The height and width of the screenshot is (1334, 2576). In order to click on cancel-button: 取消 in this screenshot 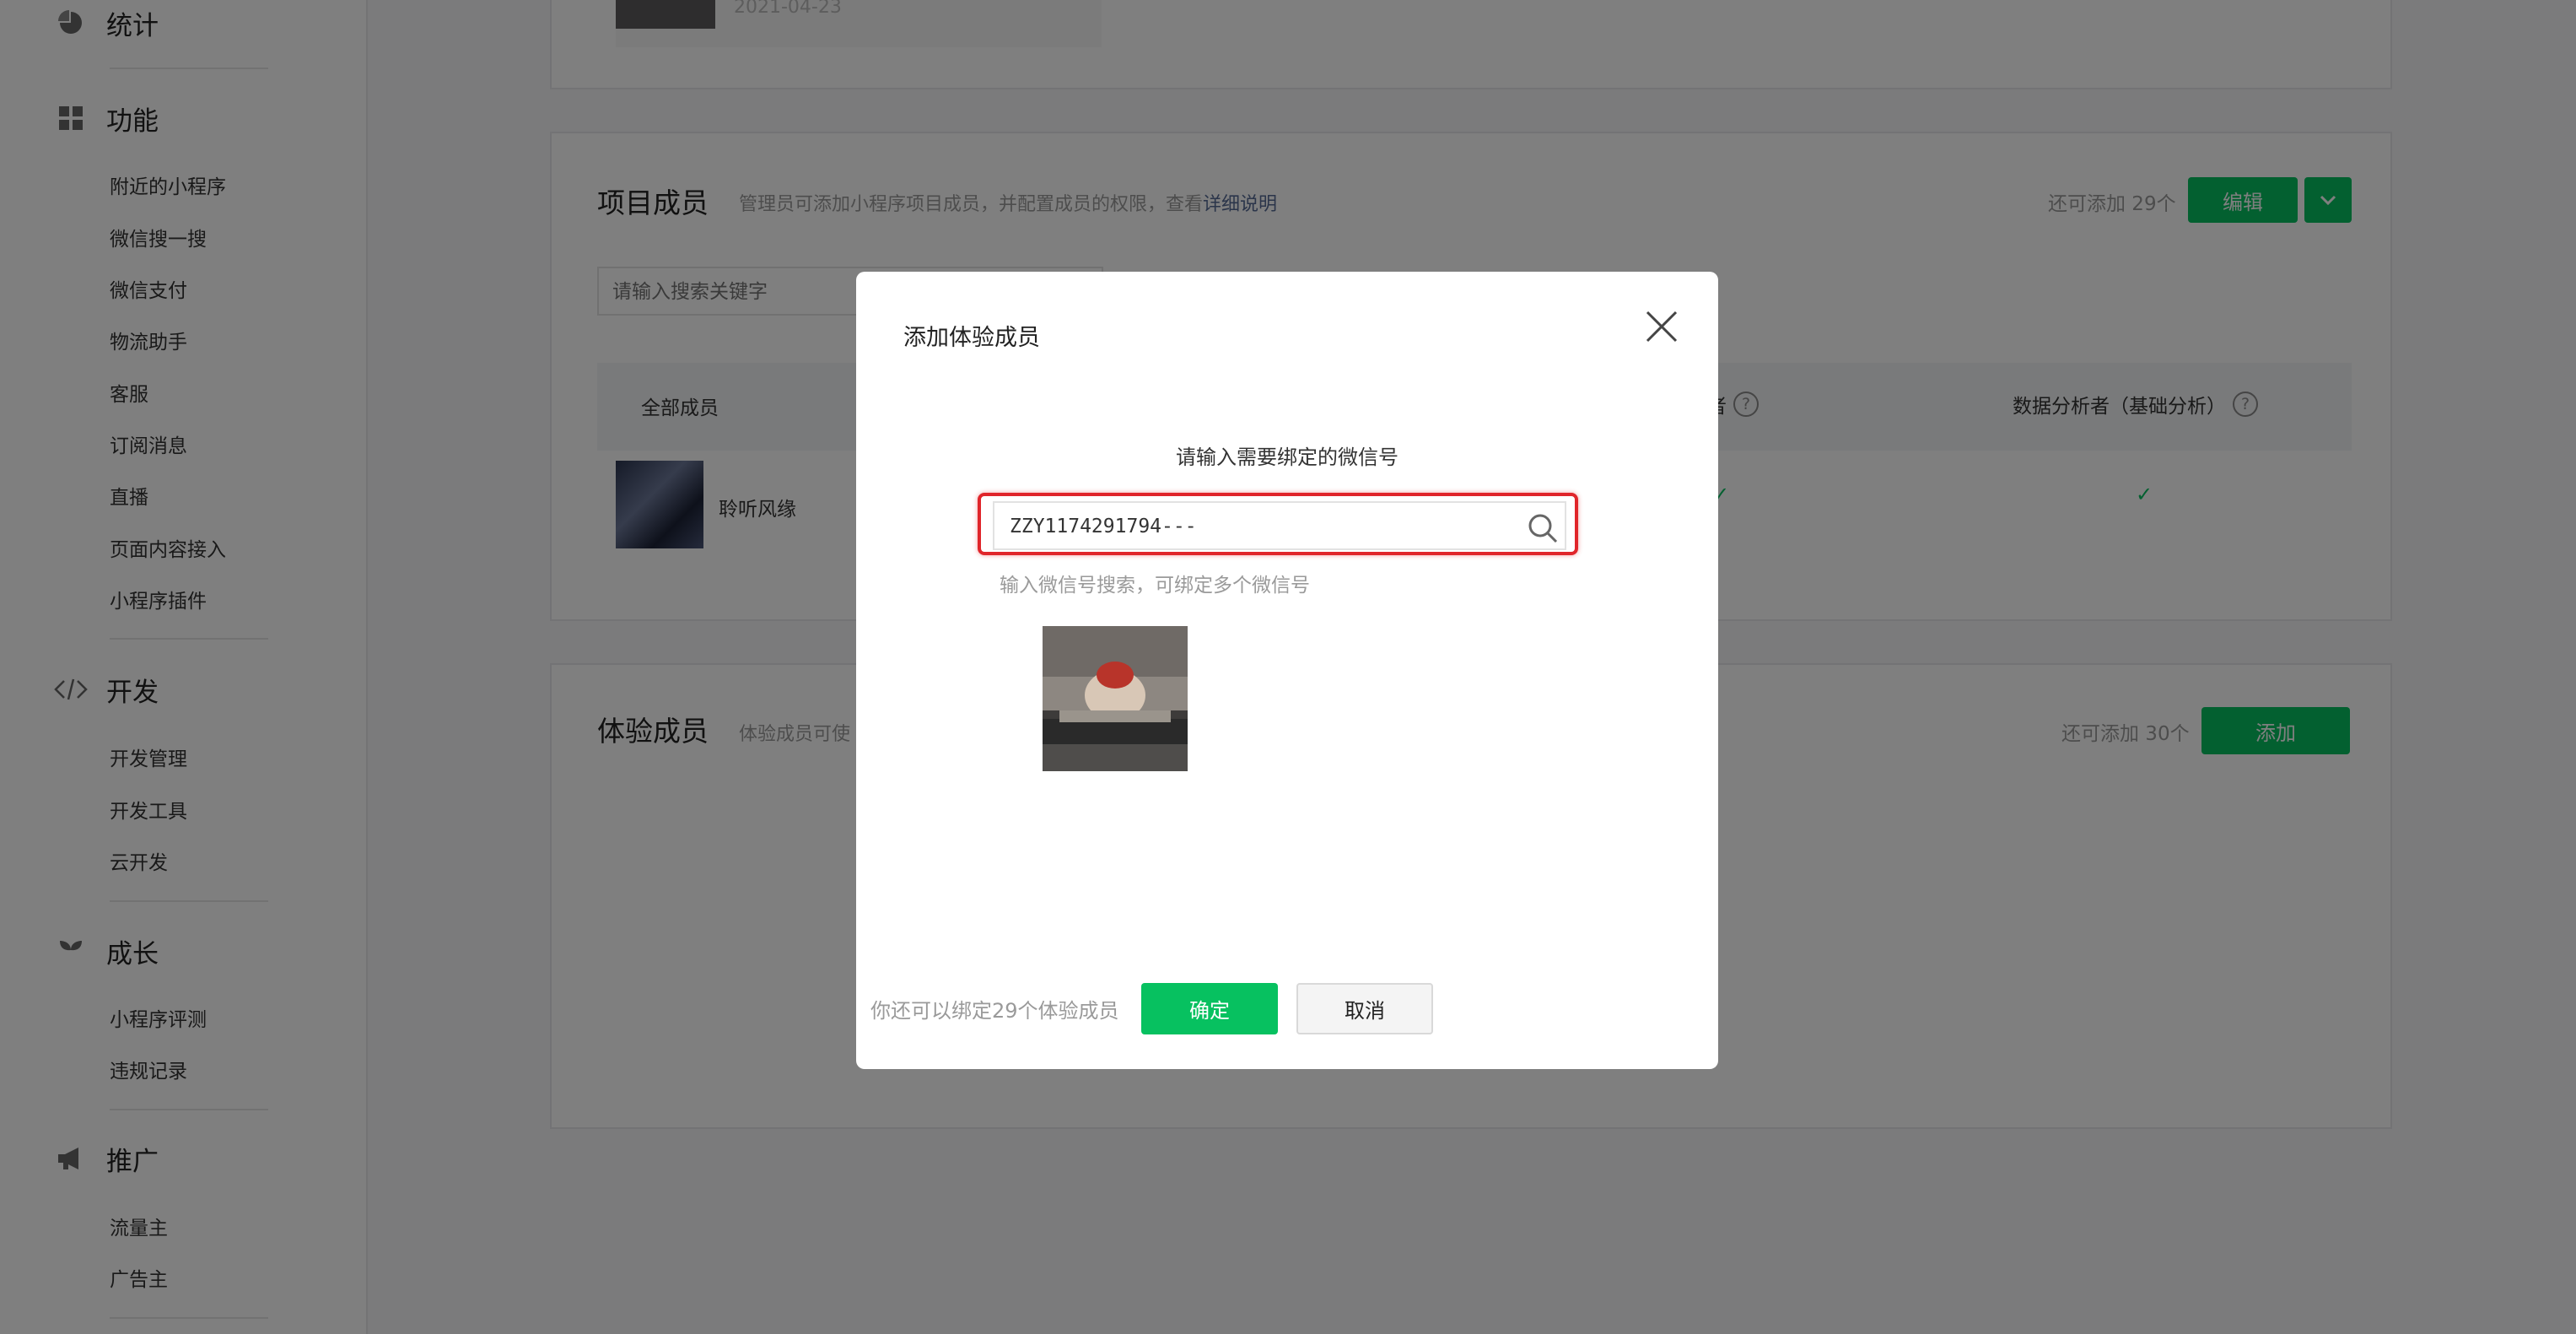, I will do `click(1364, 1009)`.